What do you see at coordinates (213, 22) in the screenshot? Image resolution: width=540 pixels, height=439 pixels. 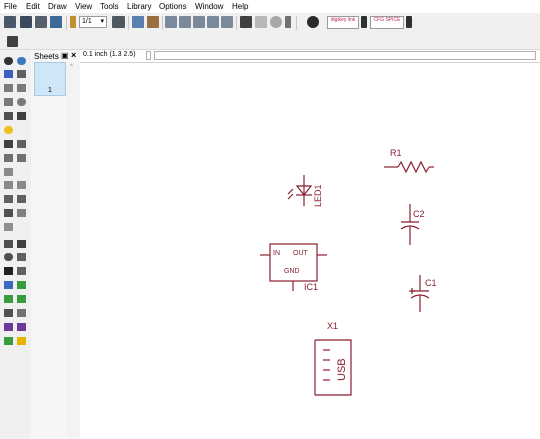 I see `zoom-redraw-icon` at bounding box center [213, 22].